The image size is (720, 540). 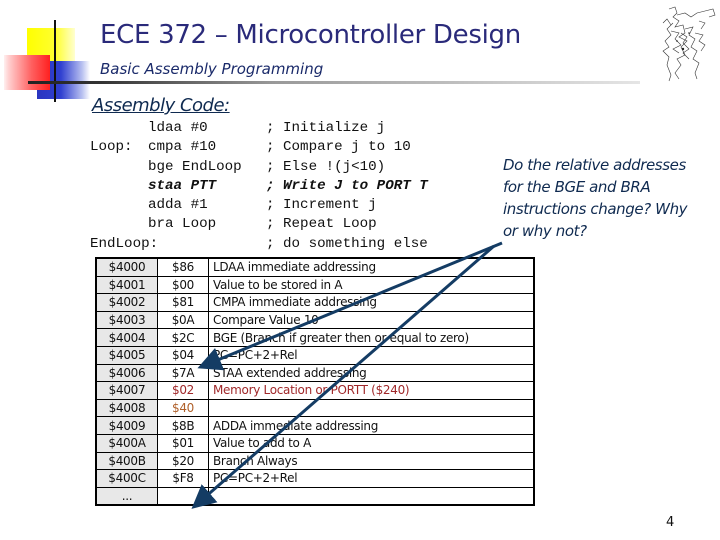 I want to click on description-cell: Compare Value 10, so click(x=371, y=320).